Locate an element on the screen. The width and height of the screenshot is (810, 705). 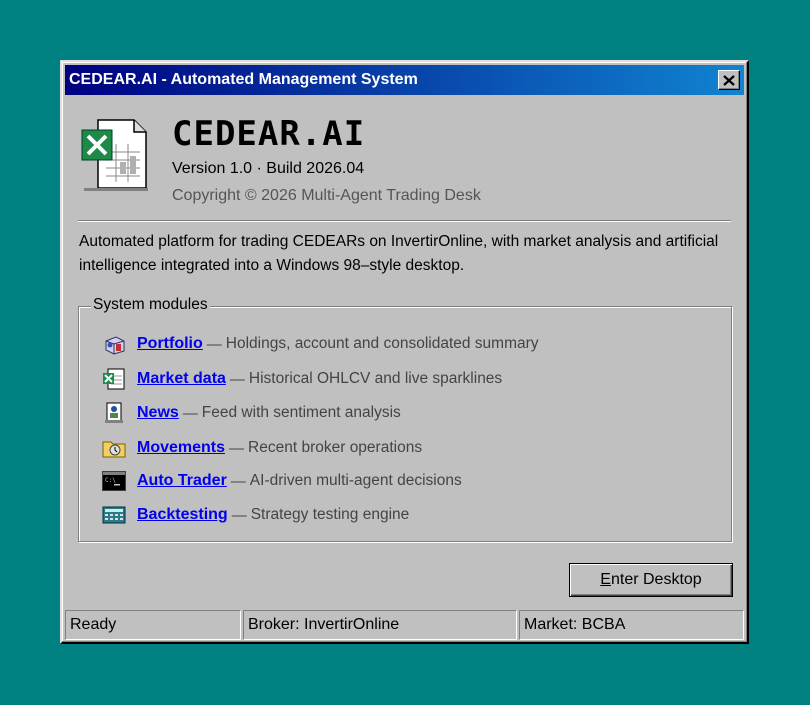
enter-desktop-accelerator: E is located at coordinates (605, 579).